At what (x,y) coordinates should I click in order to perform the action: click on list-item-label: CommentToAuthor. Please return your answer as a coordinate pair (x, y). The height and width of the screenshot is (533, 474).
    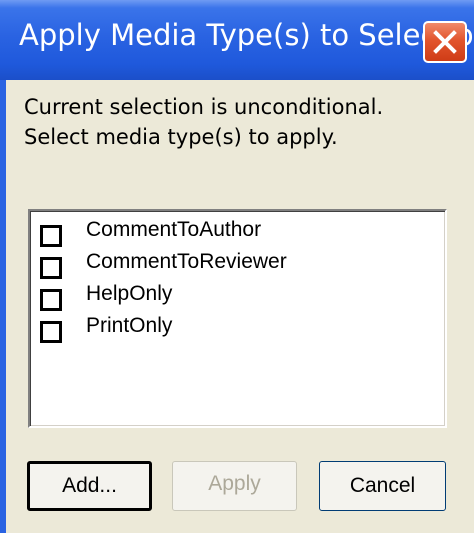
    Looking at the image, I should click on (174, 229).